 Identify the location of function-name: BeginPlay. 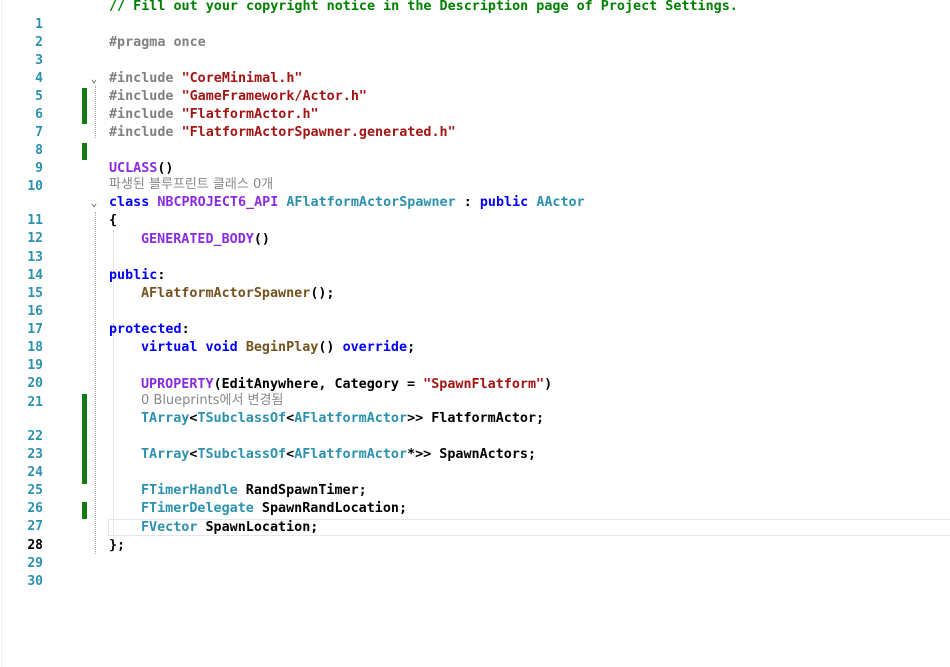
(282, 347).